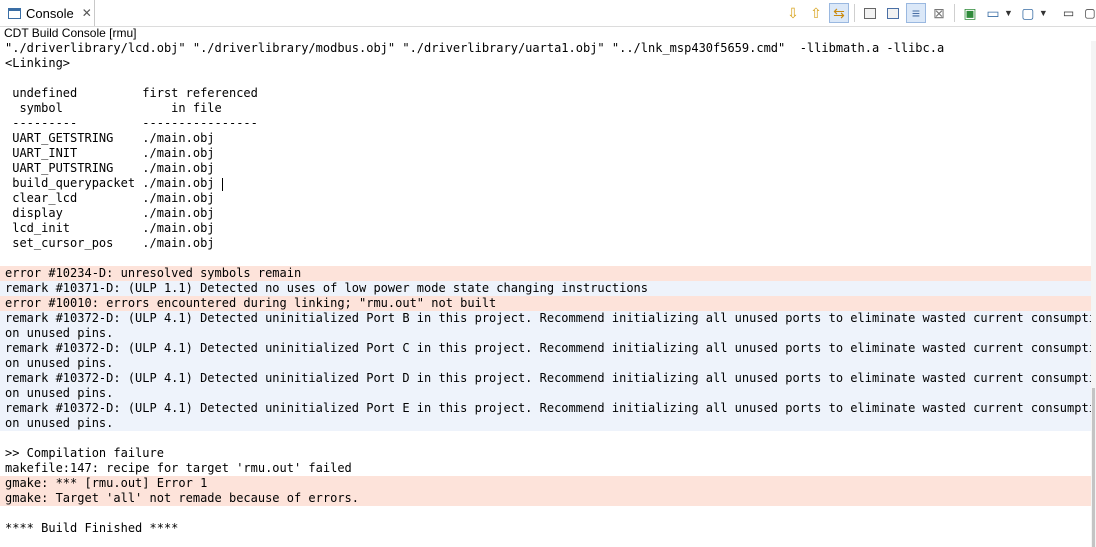 The width and height of the screenshot is (1096, 547). I want to click on console-line: >> Compilation failure, so click(84, 453).